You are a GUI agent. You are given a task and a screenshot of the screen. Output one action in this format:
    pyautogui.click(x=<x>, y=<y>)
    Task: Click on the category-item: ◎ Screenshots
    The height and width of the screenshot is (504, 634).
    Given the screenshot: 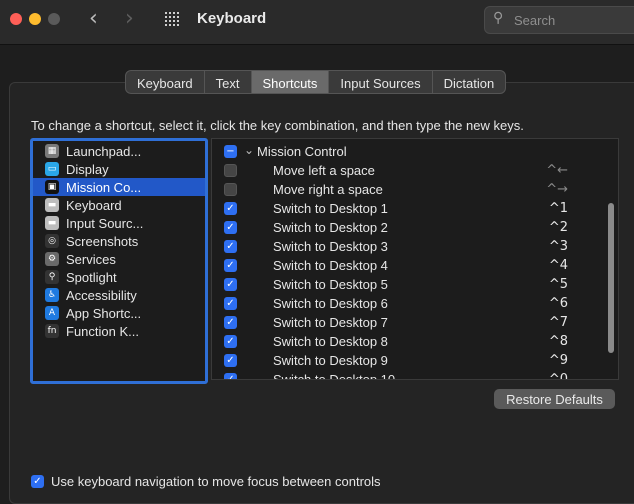 What is the action you would take?
    pyautogui.click(x=119, y=241)
    